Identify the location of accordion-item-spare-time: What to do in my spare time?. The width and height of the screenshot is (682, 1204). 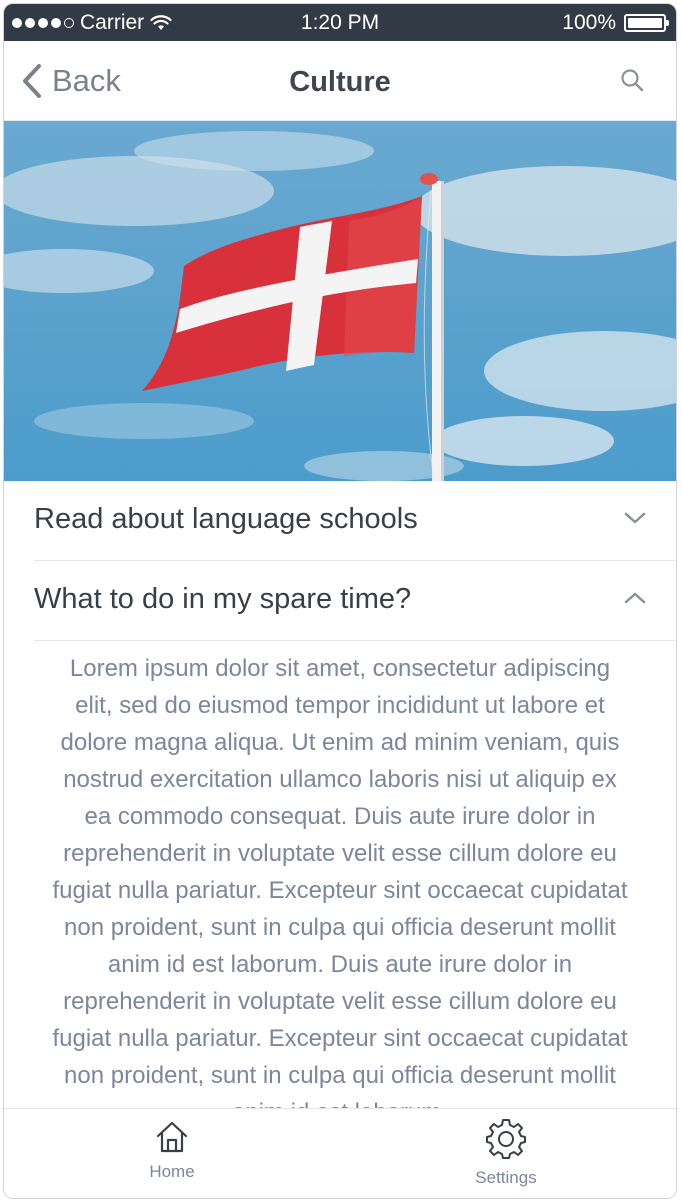
(355, 601).